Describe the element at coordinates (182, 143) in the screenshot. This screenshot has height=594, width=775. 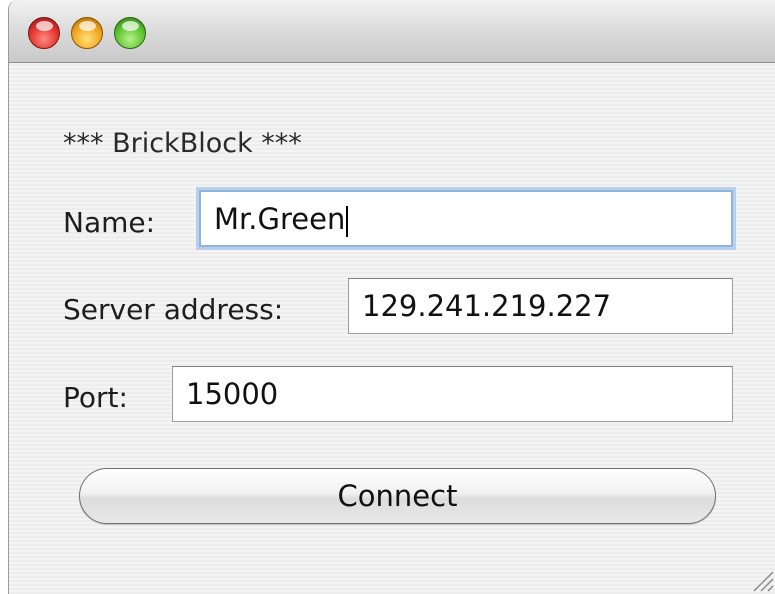
I see `app-heading: *** BrickBlock ***` at that location.